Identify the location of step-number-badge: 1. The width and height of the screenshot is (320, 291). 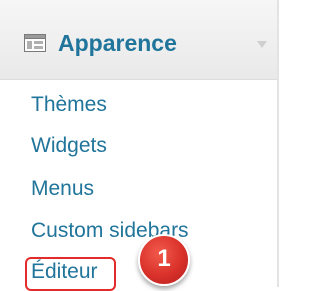
(164, 260).